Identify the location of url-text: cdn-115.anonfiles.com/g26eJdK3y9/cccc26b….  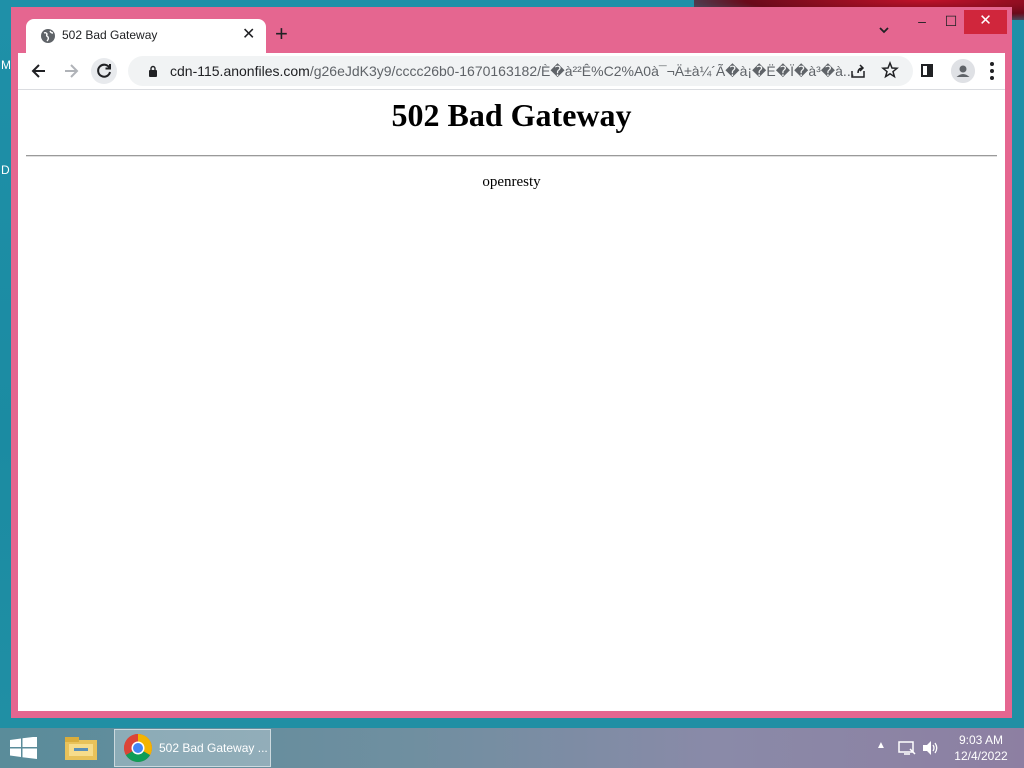
(520, 71).